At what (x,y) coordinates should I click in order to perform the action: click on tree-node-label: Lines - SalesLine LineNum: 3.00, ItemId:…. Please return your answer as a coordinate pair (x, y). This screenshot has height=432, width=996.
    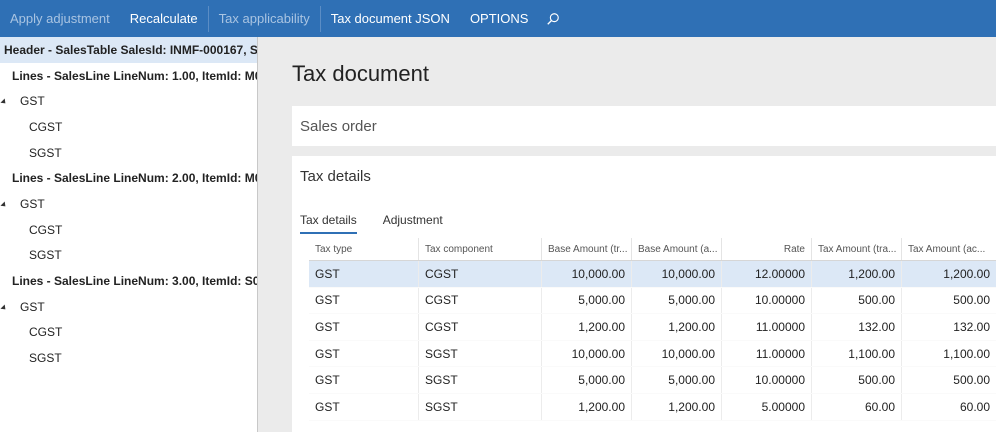
    Looking at the image, I should click on (134, 281).